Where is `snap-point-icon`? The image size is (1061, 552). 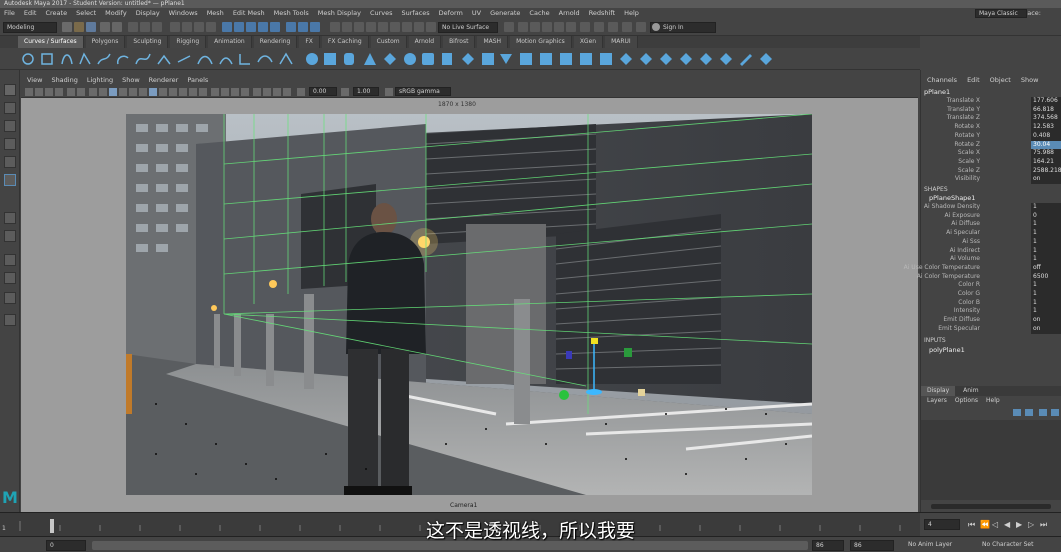 snap-point-icon is located at coordinates (251, 27).